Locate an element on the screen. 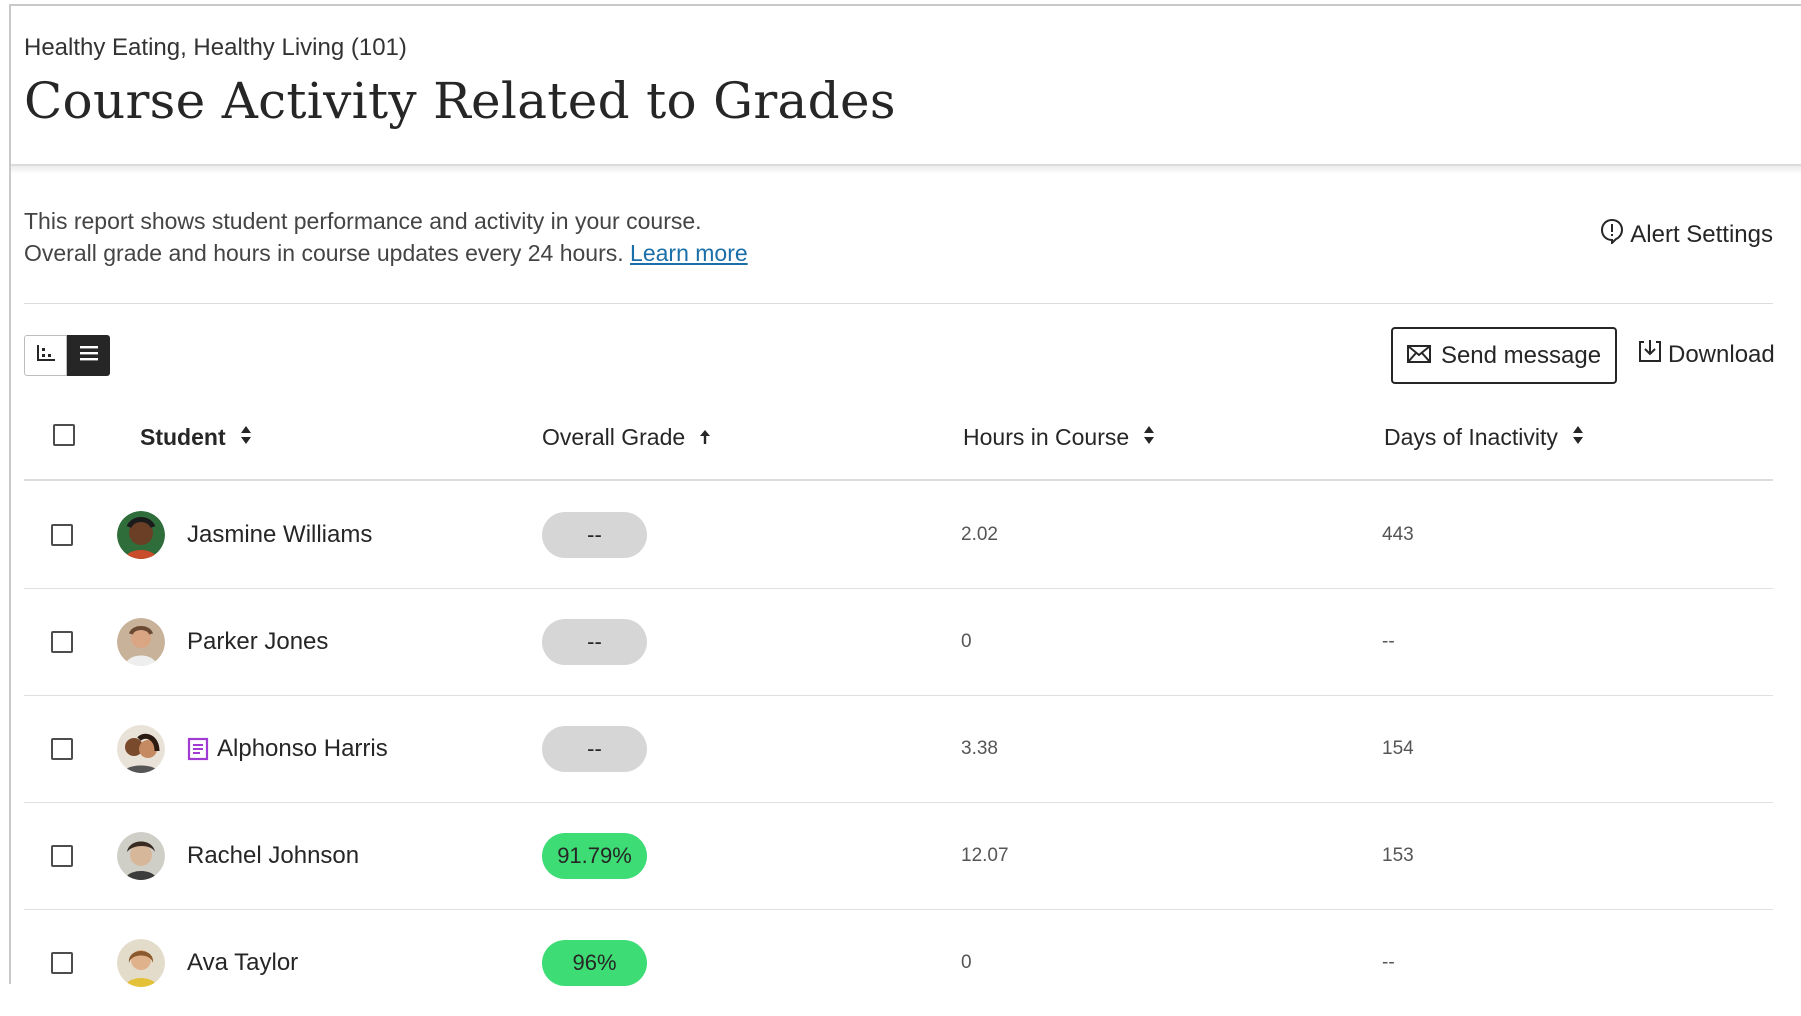 This screenshot has height=1016, width=1801. grade-pill: 91.79% is located at coordinates (594, 855).